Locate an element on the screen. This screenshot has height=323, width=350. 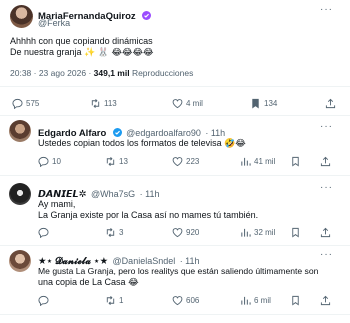
retweet-button: 3 is located at coordinates (114, 232).